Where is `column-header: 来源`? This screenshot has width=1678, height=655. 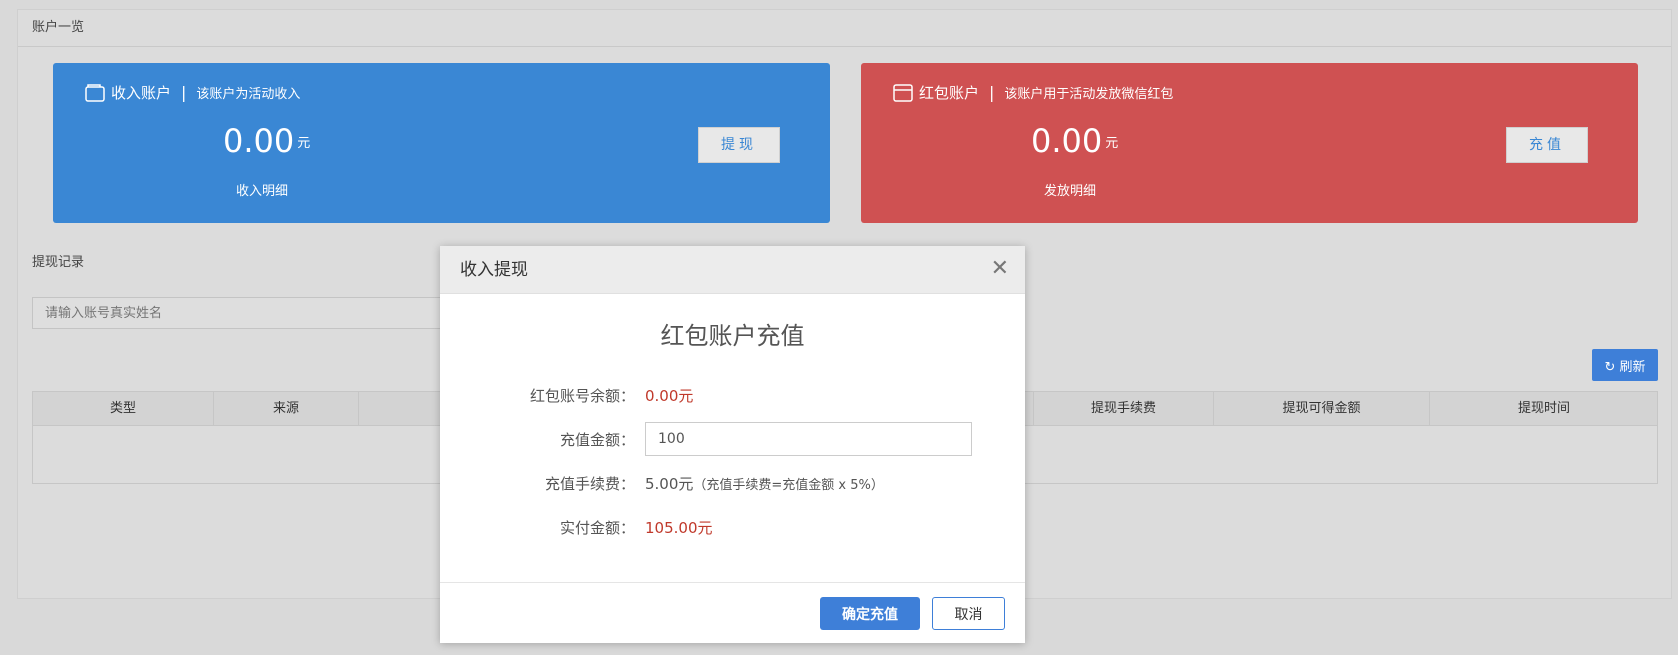 column-header: 来源 is located at coordinates (286, 409).